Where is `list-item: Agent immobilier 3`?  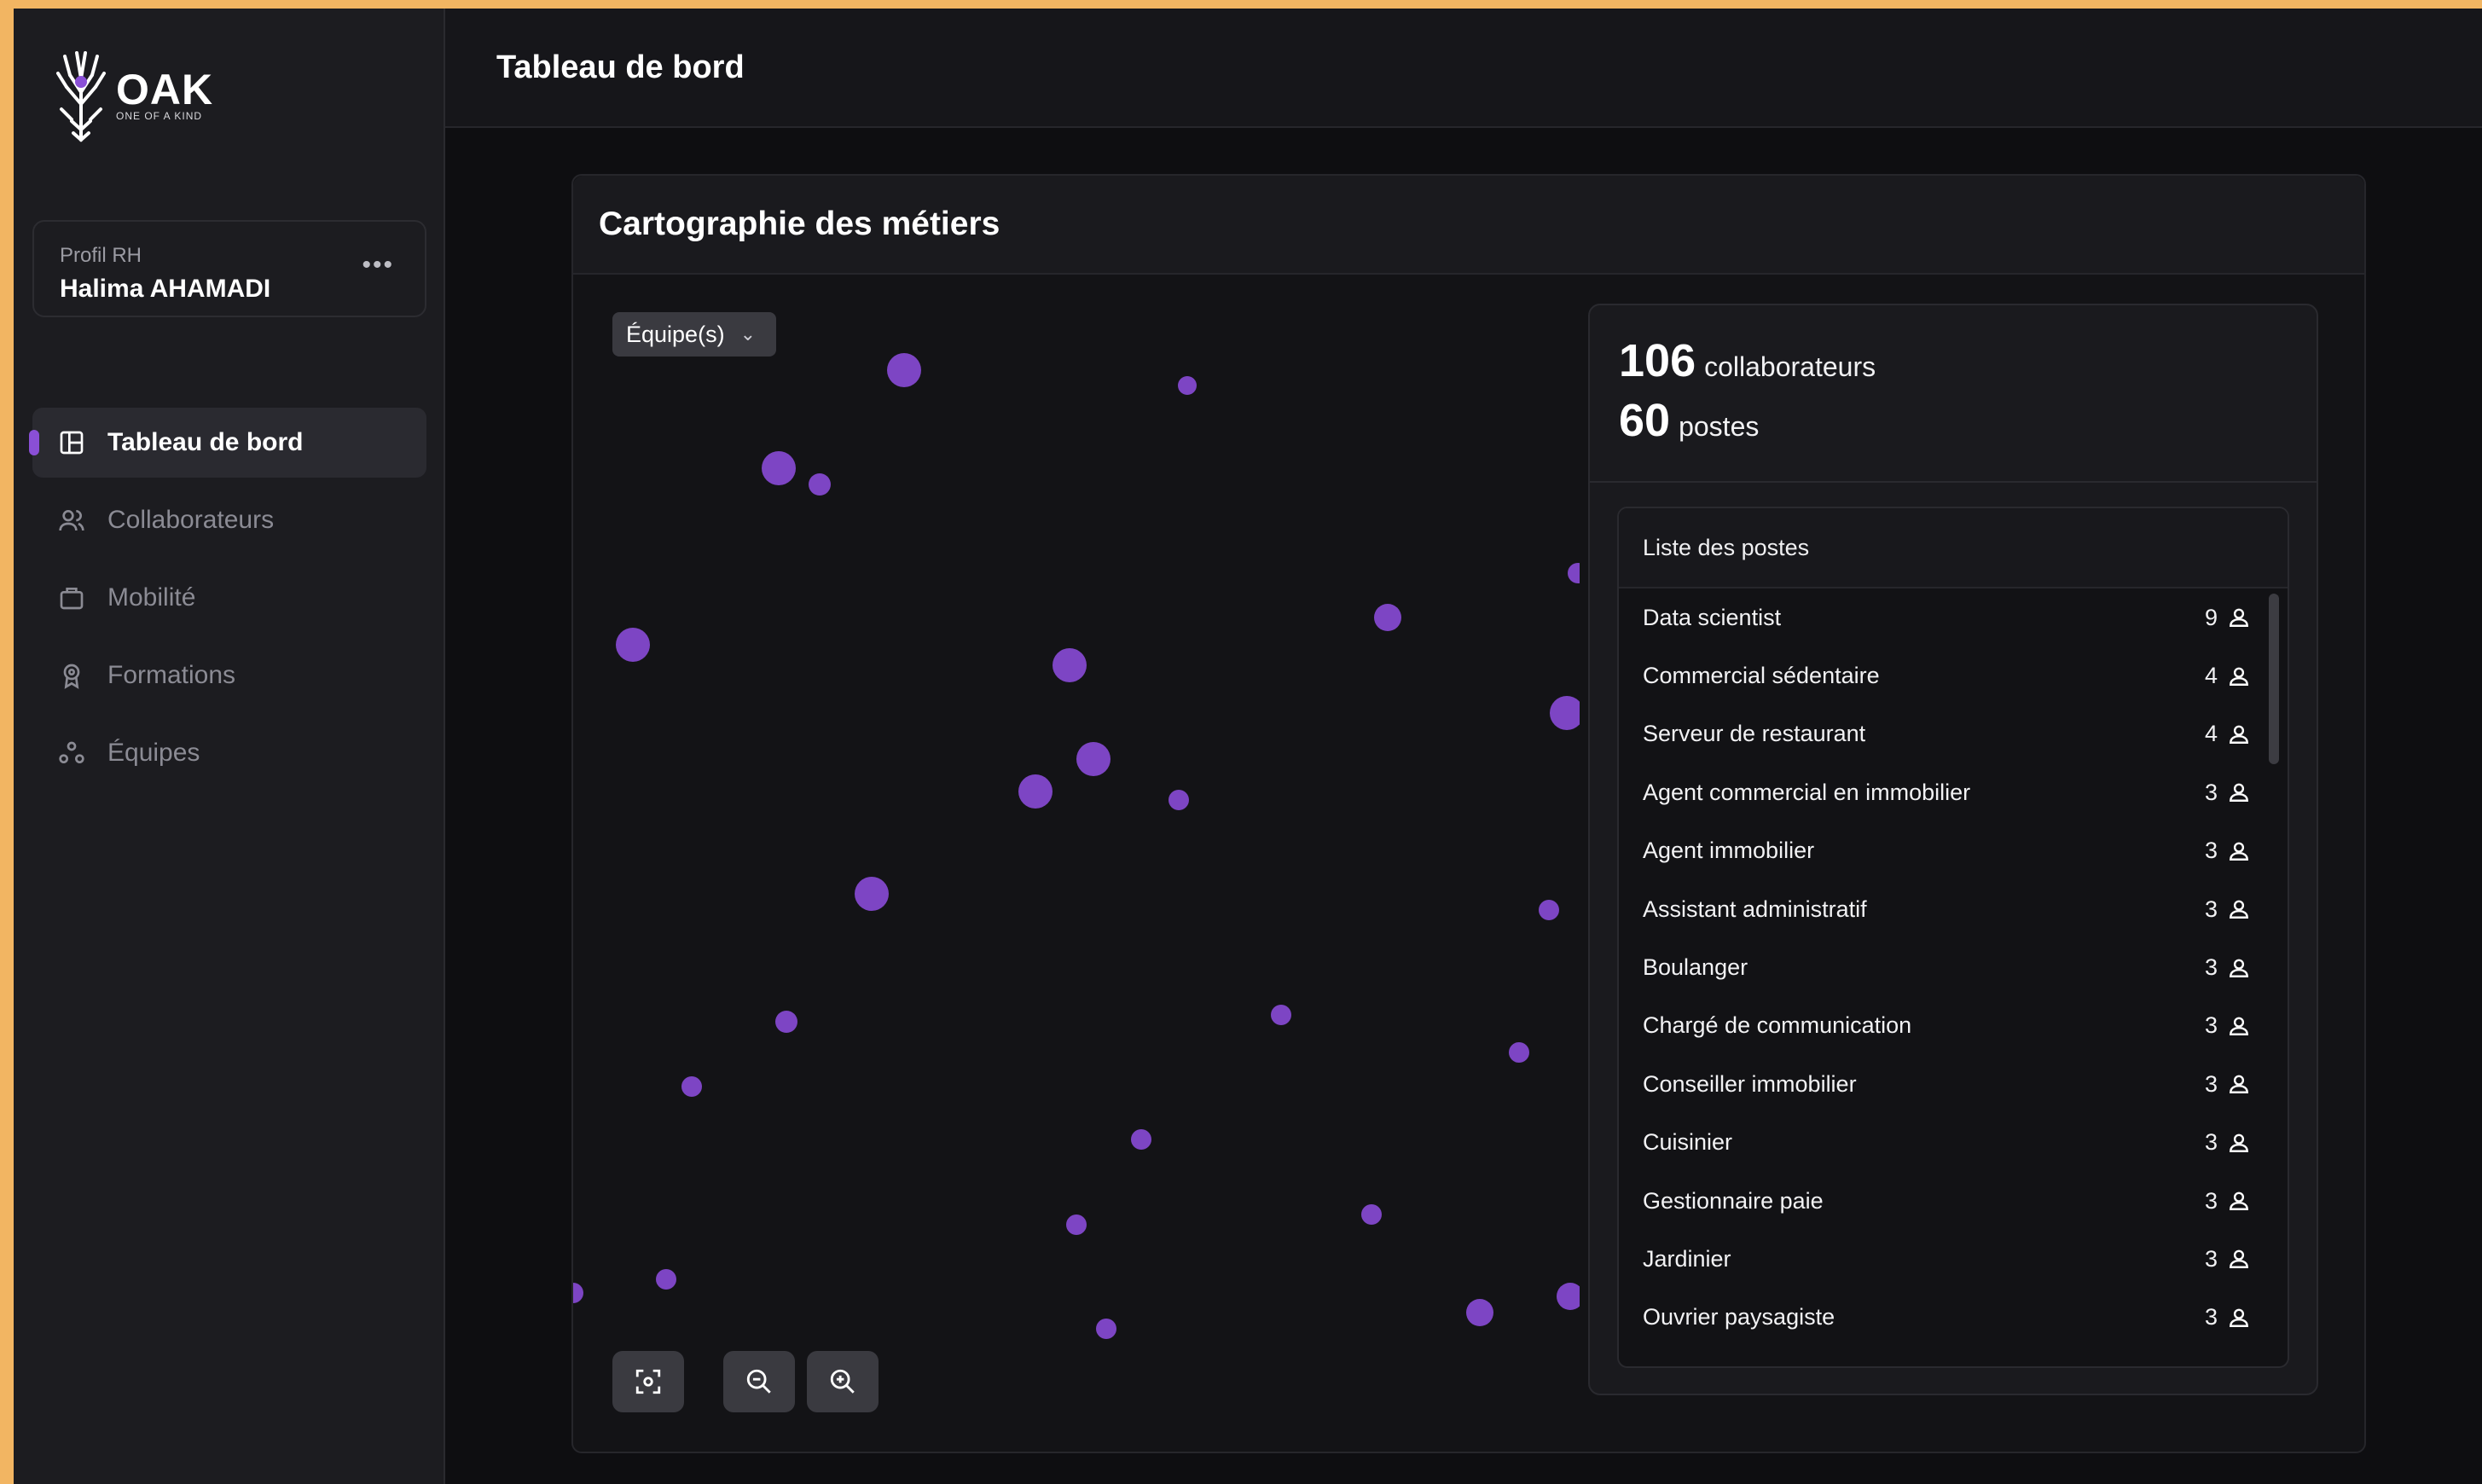
list-item: Agent immobilier 3 is located at coordinates (1953, 851).